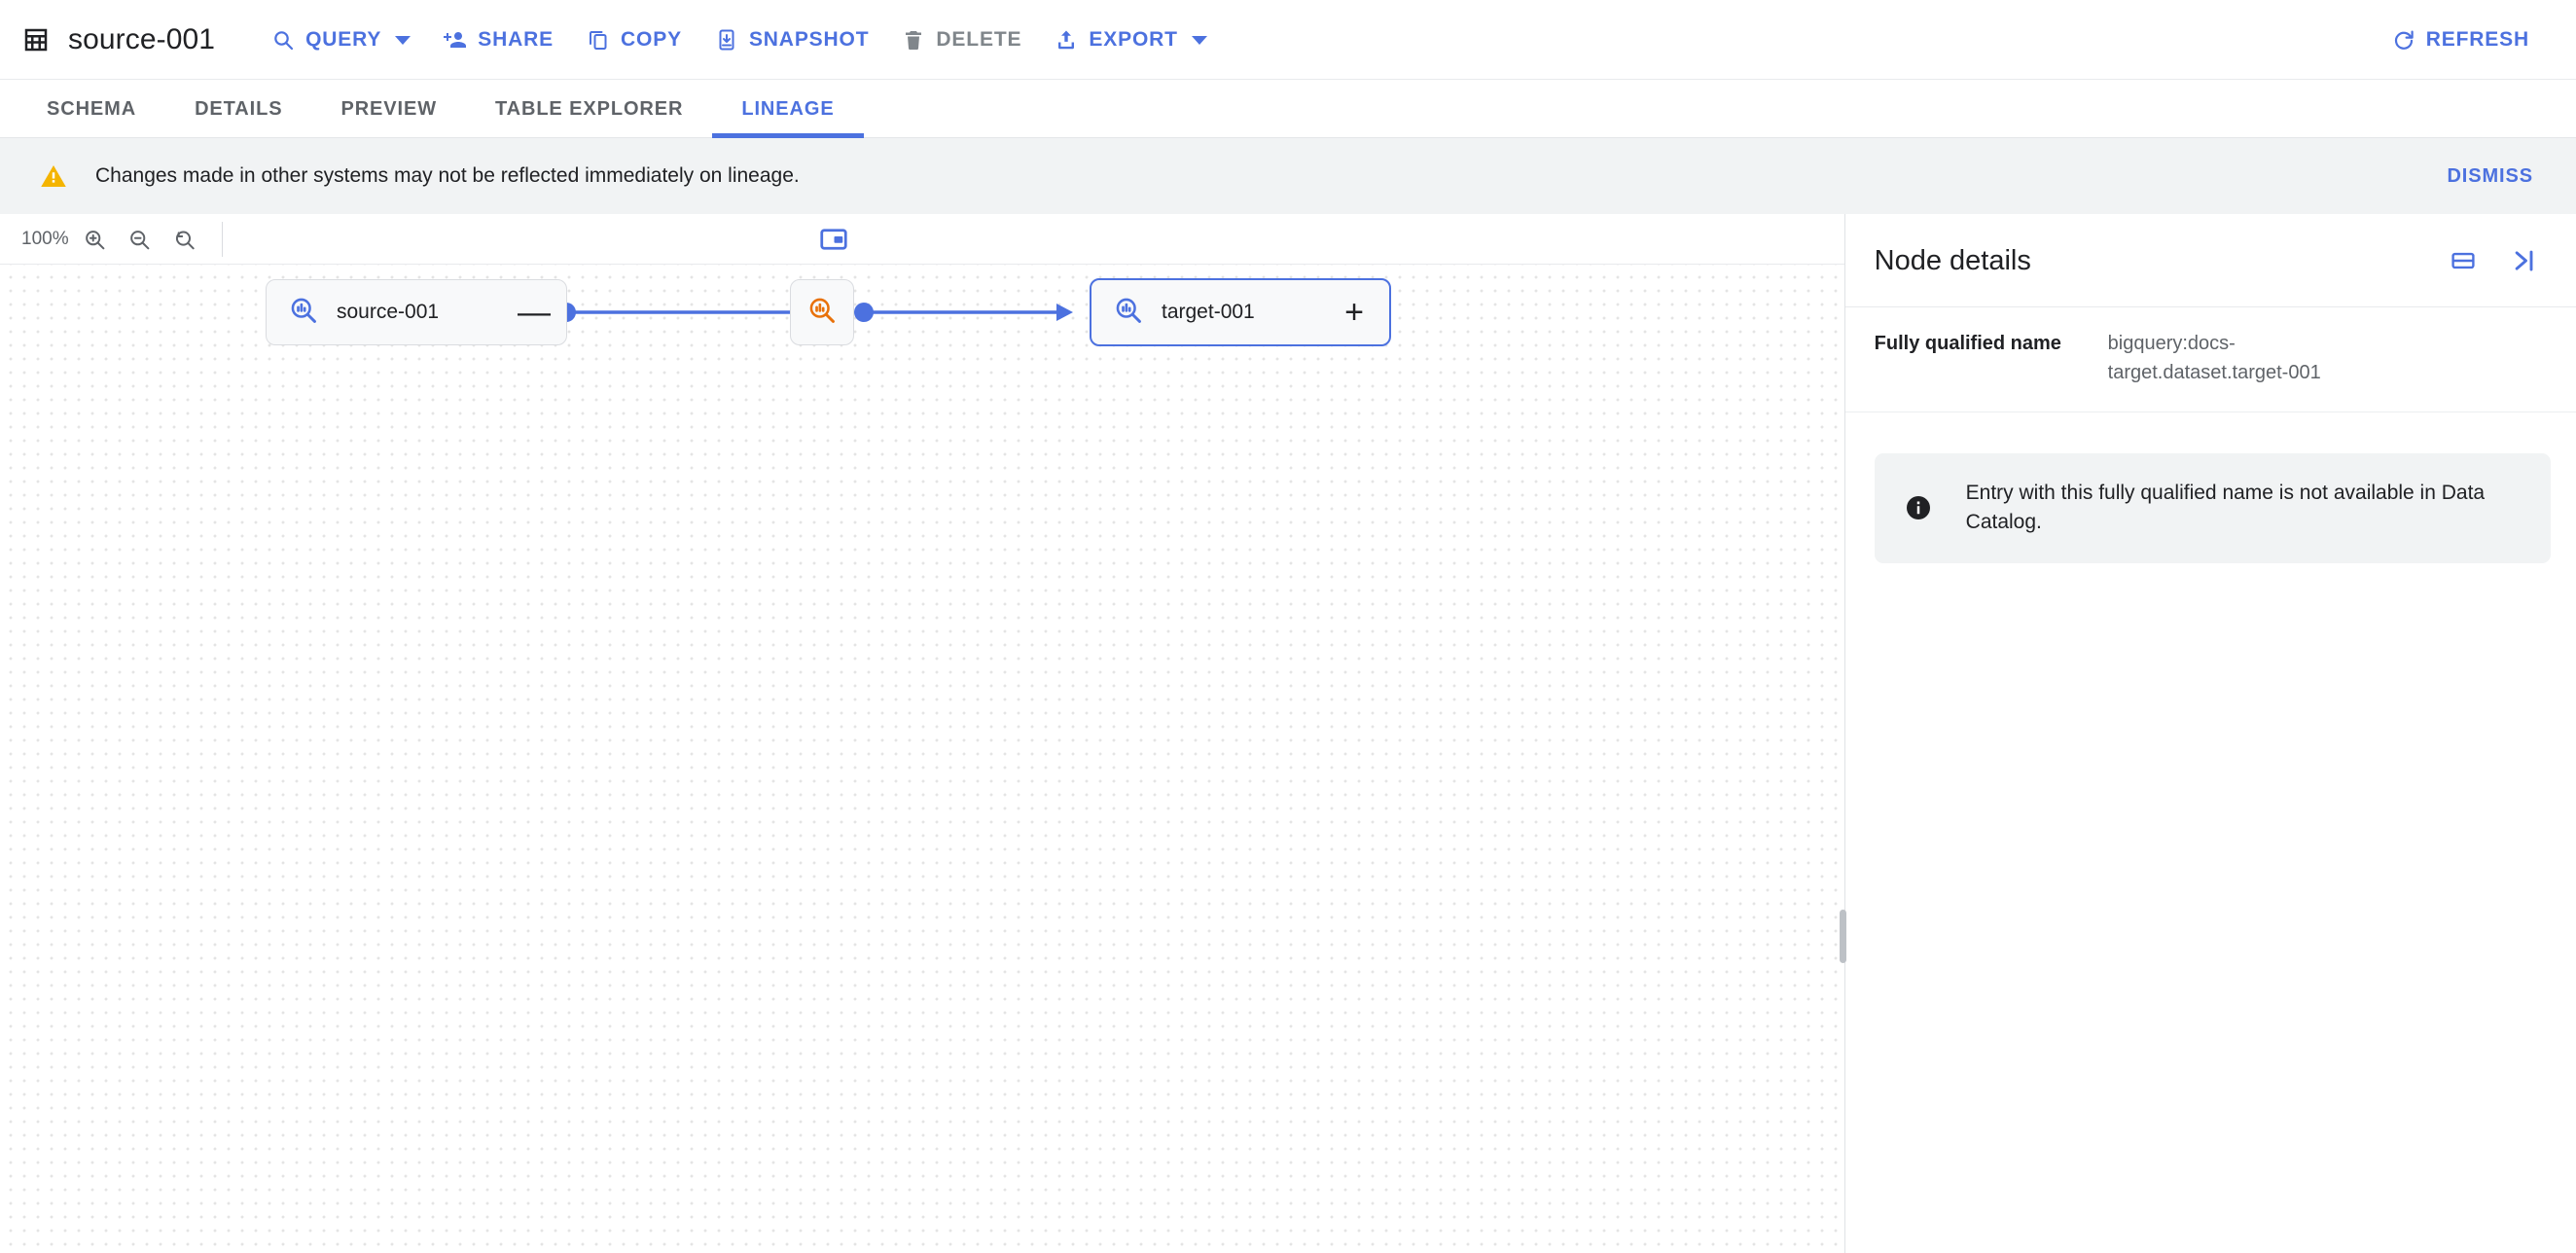 The image size is (2576, 1253). What do you see at coordinates (788, 109) in the screenshot?
I see `tab-lineage: LINEAGE` at bounding box center [788, 109].